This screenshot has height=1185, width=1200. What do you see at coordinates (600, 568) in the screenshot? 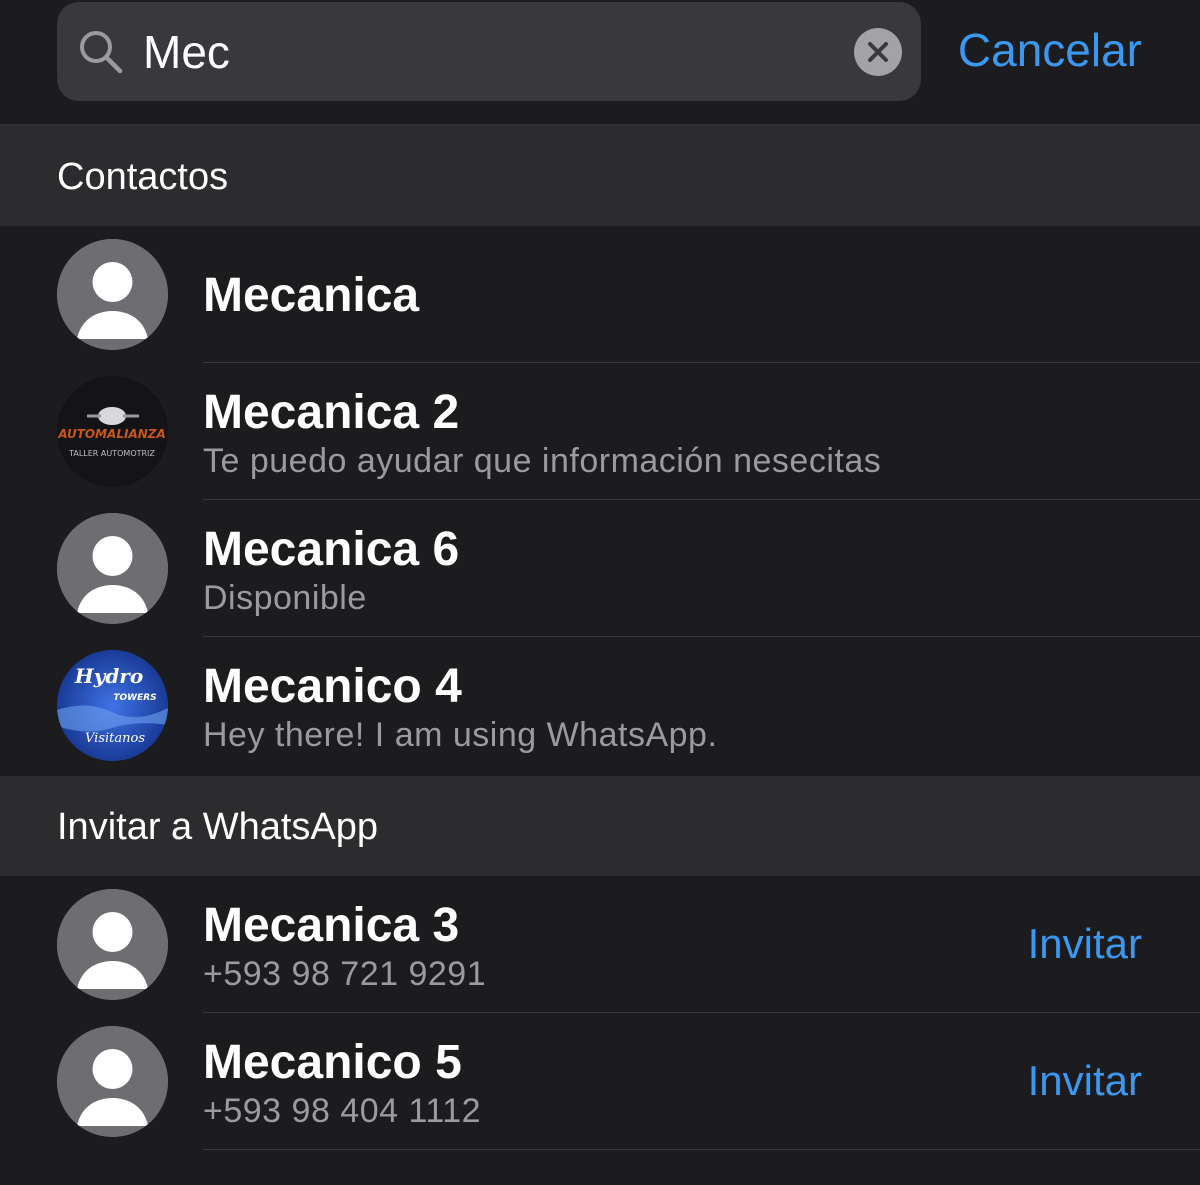
I see `contact-row: Mecanica 6 Disponible` at bounding box center [600, 568].